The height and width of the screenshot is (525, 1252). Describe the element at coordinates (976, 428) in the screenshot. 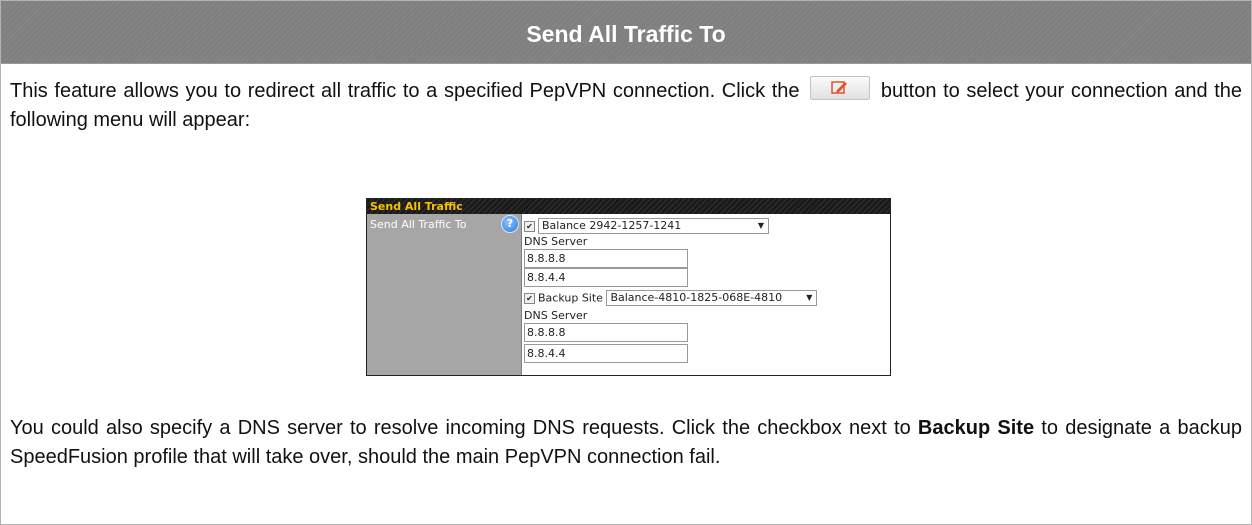

I see `outro-bold-backup-site: Backup Site` at that location.